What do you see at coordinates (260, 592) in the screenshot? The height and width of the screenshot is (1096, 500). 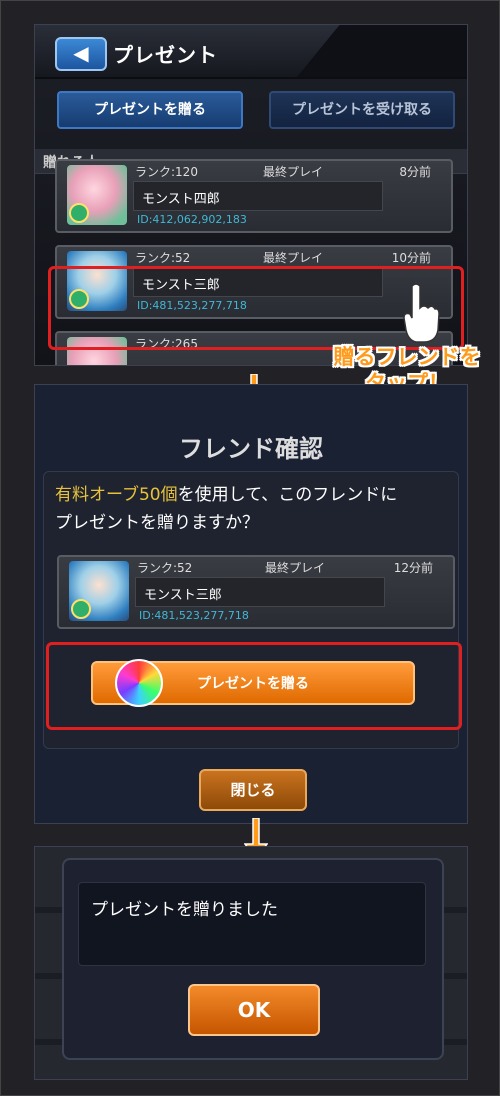 I see `friend-name-box: モンスト三郎` at bounding box center [260, 592].